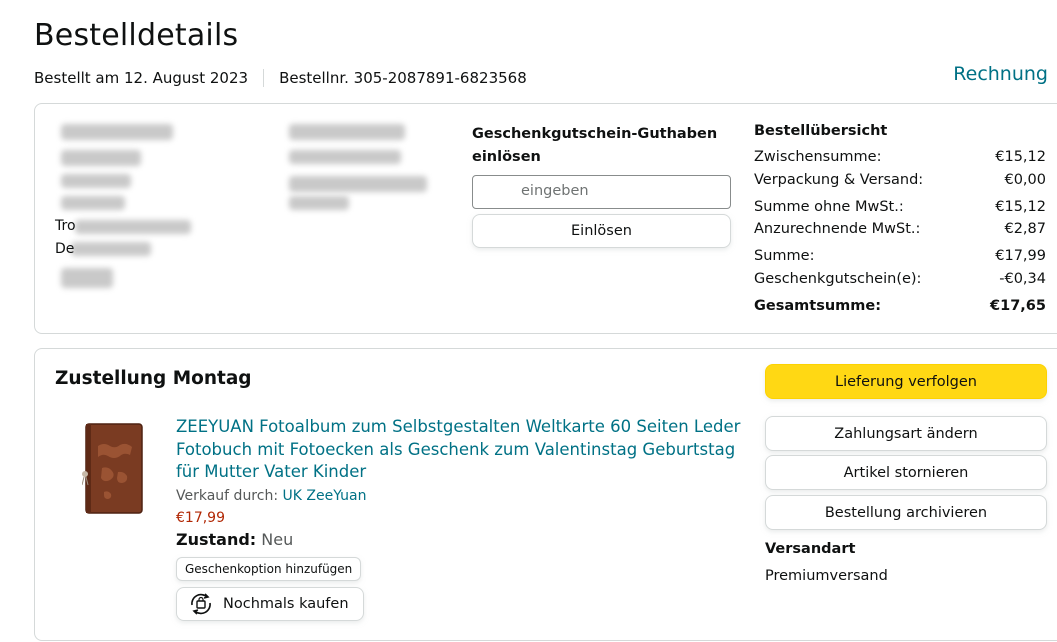  I want to click on summary-label: Gesamtsumme:, so click(817, 306).